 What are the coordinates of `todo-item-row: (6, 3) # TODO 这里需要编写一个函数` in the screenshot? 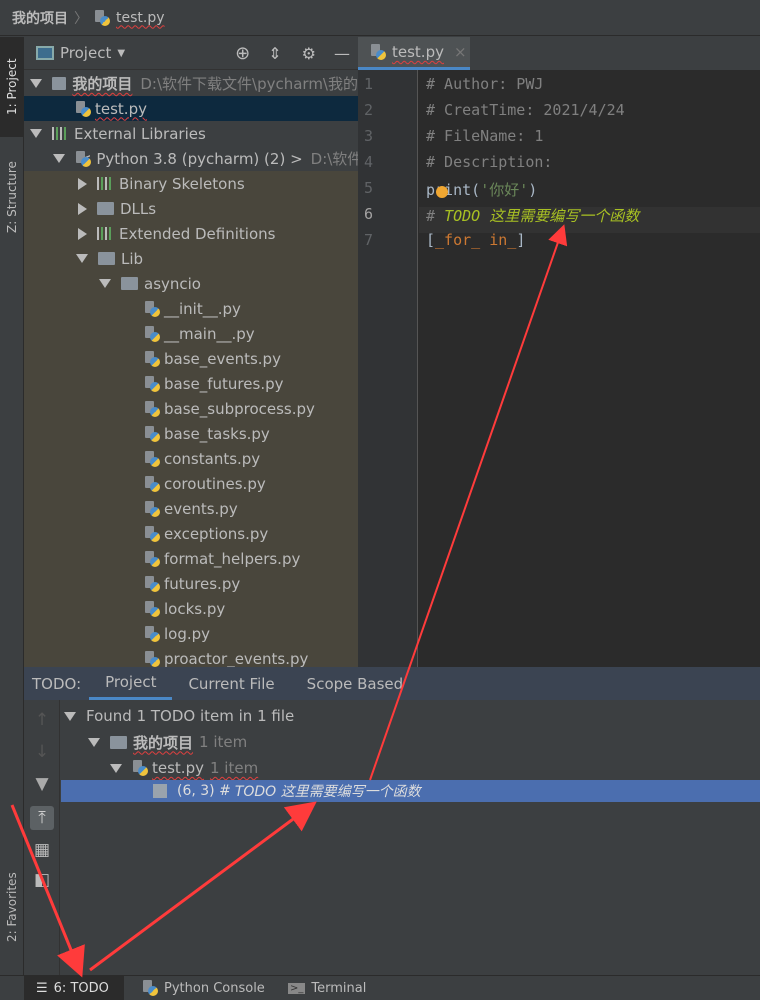 It's located at (410, 791).